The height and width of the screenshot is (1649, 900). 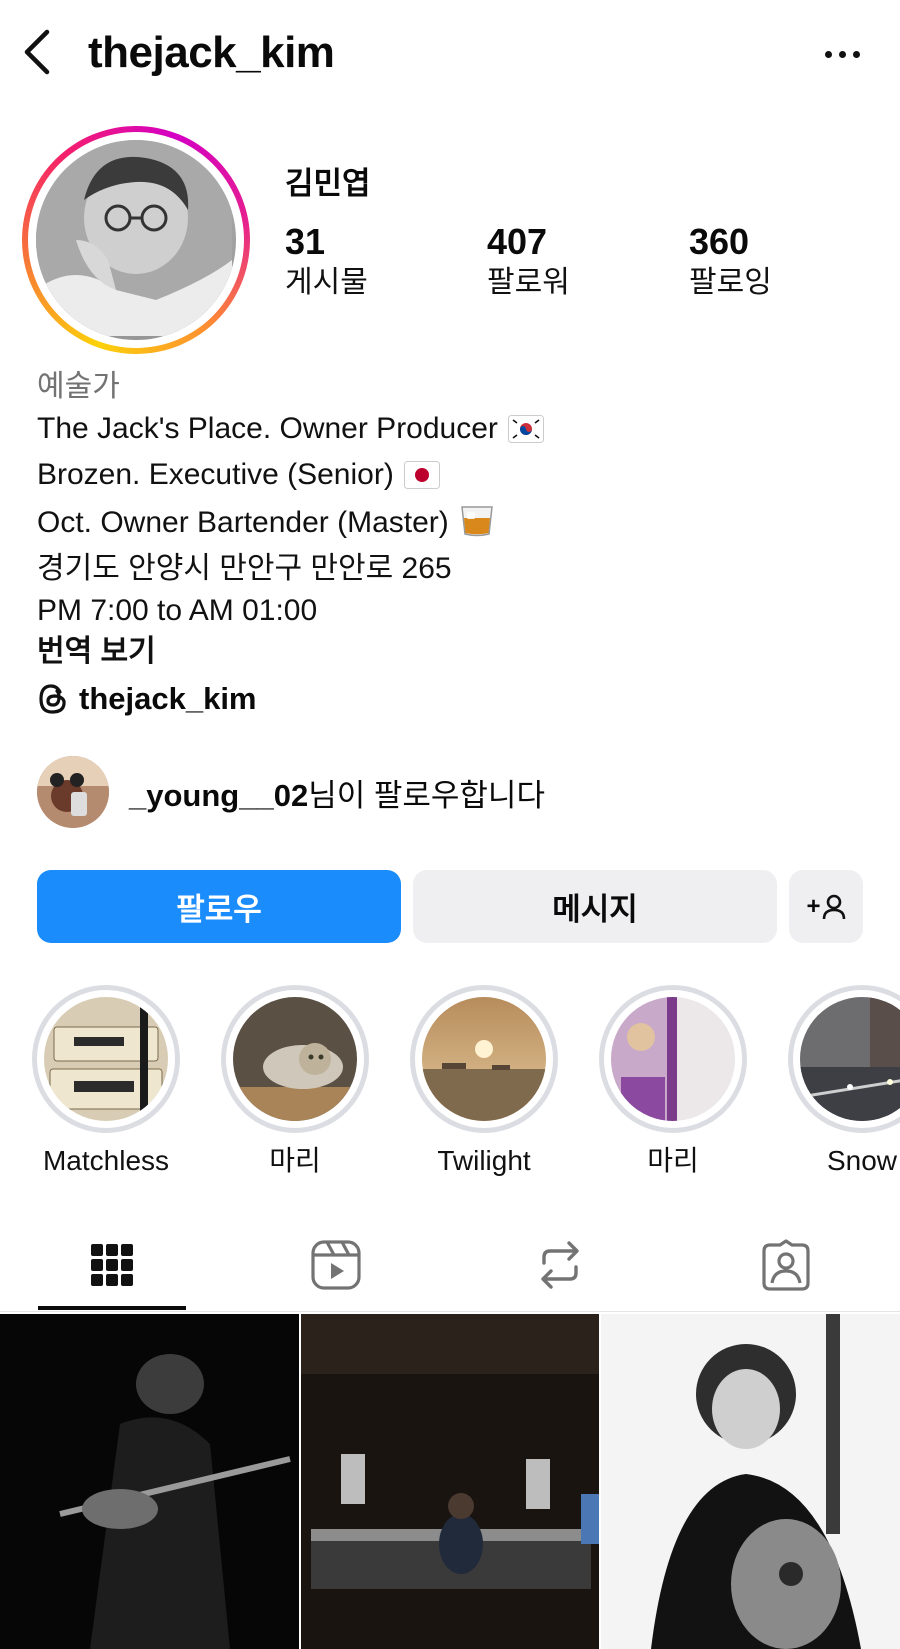 I want to click on highlight-label: Snow, so click(x=862, y=1160).